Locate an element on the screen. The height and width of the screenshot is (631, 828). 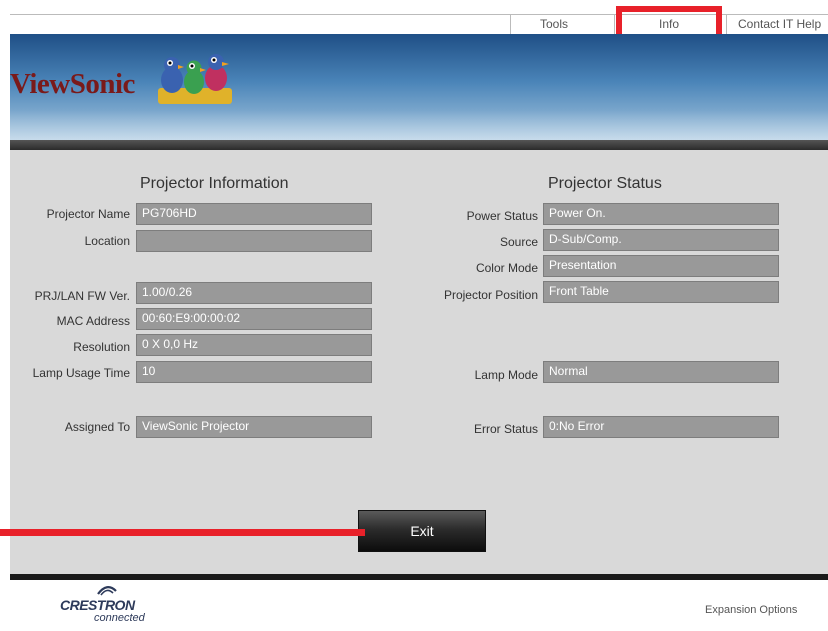
projector-status-title: Projector Status is located at coordinates (605, 183).